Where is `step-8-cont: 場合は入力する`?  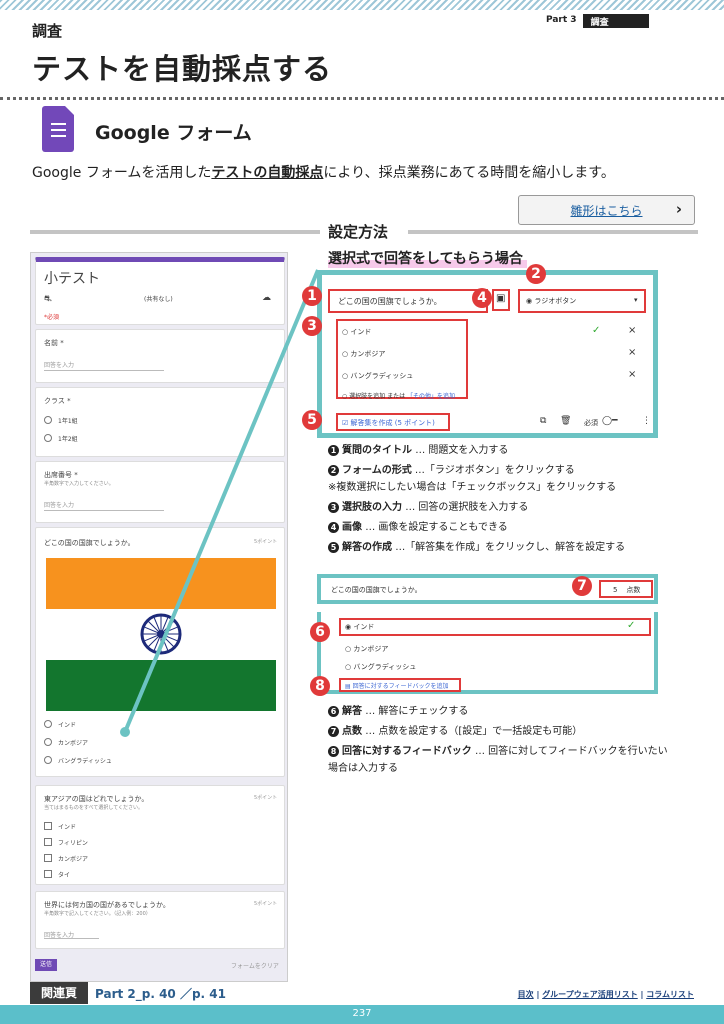
step-8-cont: 場合は入力する is located at coordinates (363, 768).